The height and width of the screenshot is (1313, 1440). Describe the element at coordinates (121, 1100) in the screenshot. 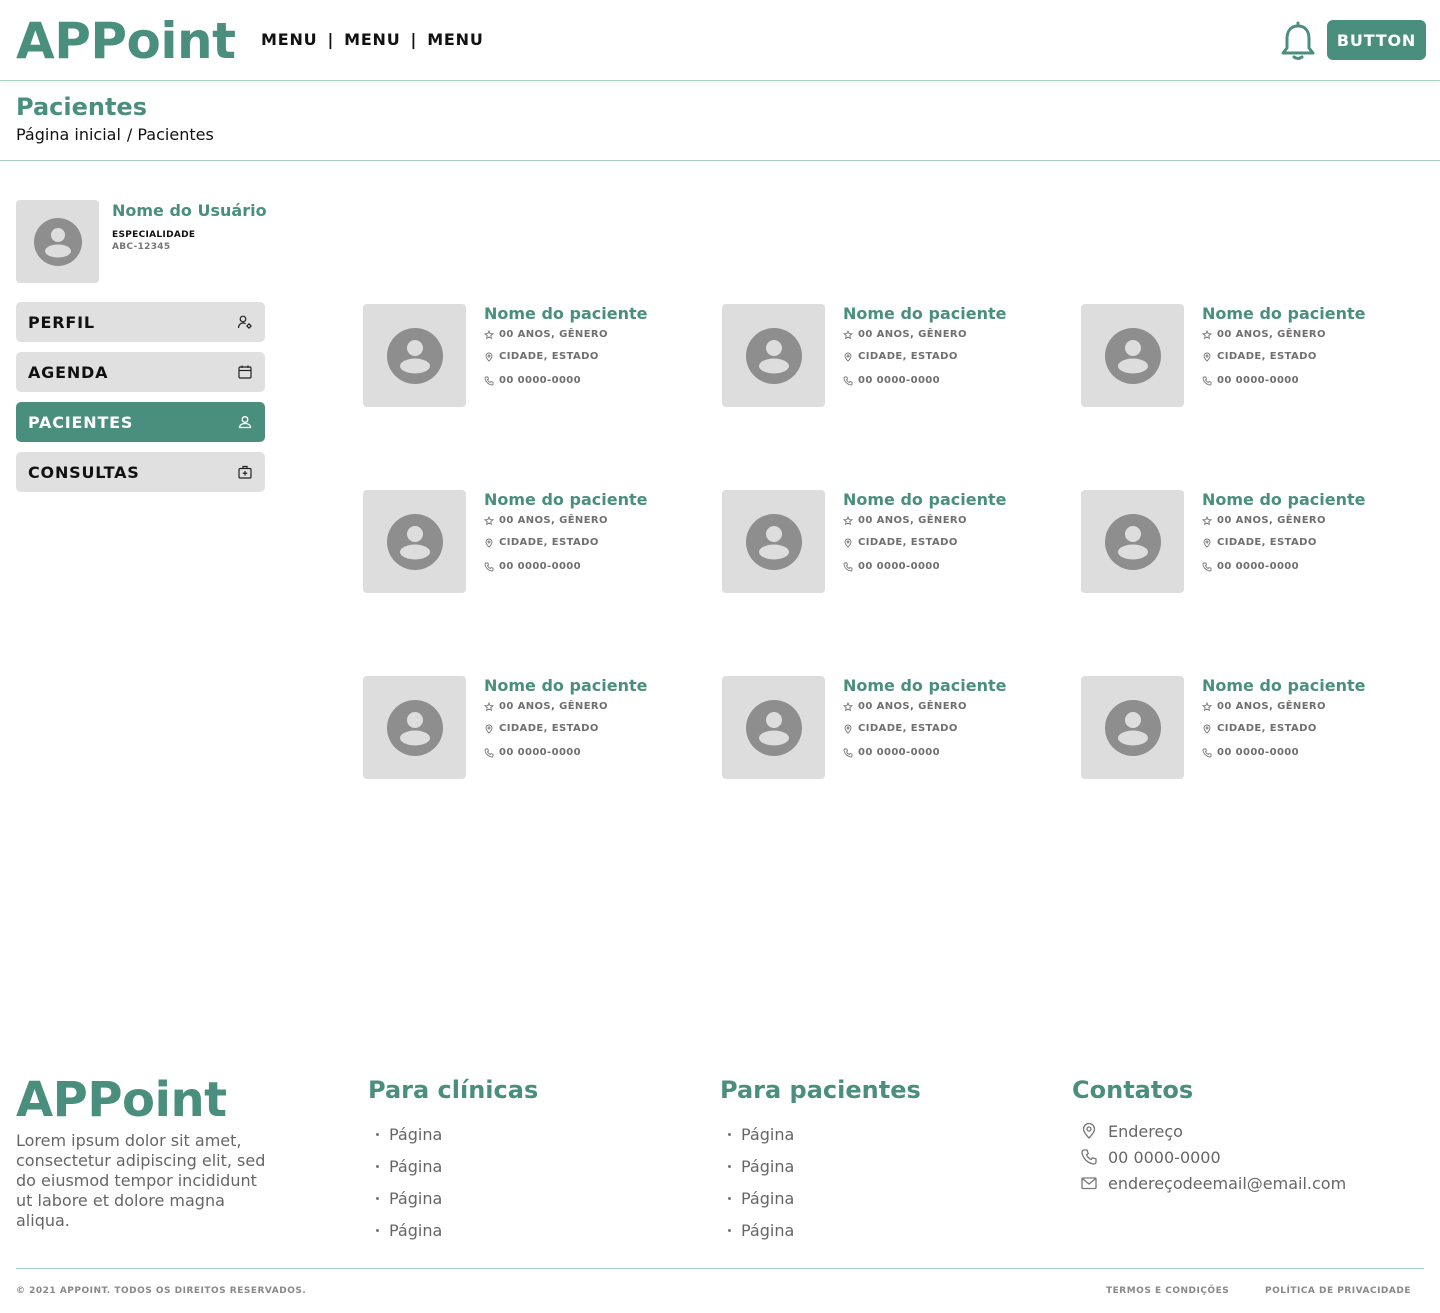

I see `footer-logo: APPoint` at that location.